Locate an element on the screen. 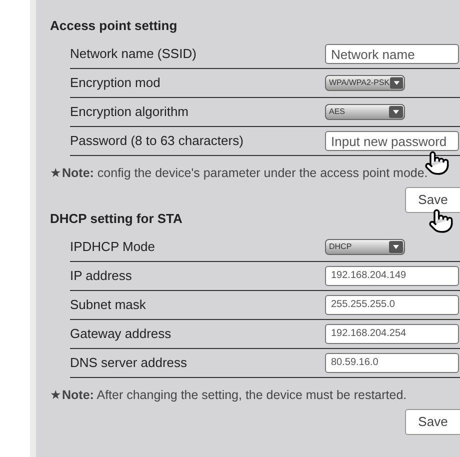 Image resolution: width=460 pixels, height=457 pixels. setting-label: Gateway address is located at coordinates (121, 334).